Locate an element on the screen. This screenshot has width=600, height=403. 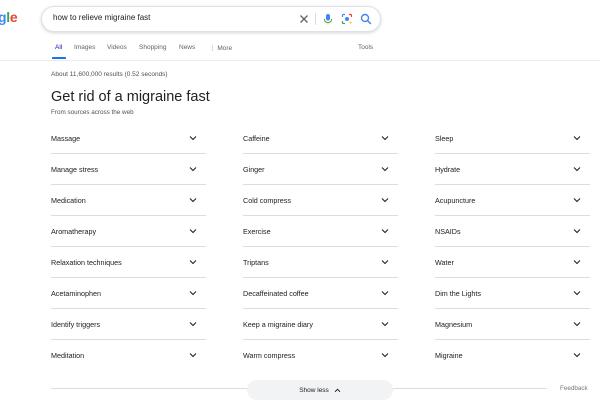
panel-title: Get rid of a migraine fast is located at coordinates (130, 97).